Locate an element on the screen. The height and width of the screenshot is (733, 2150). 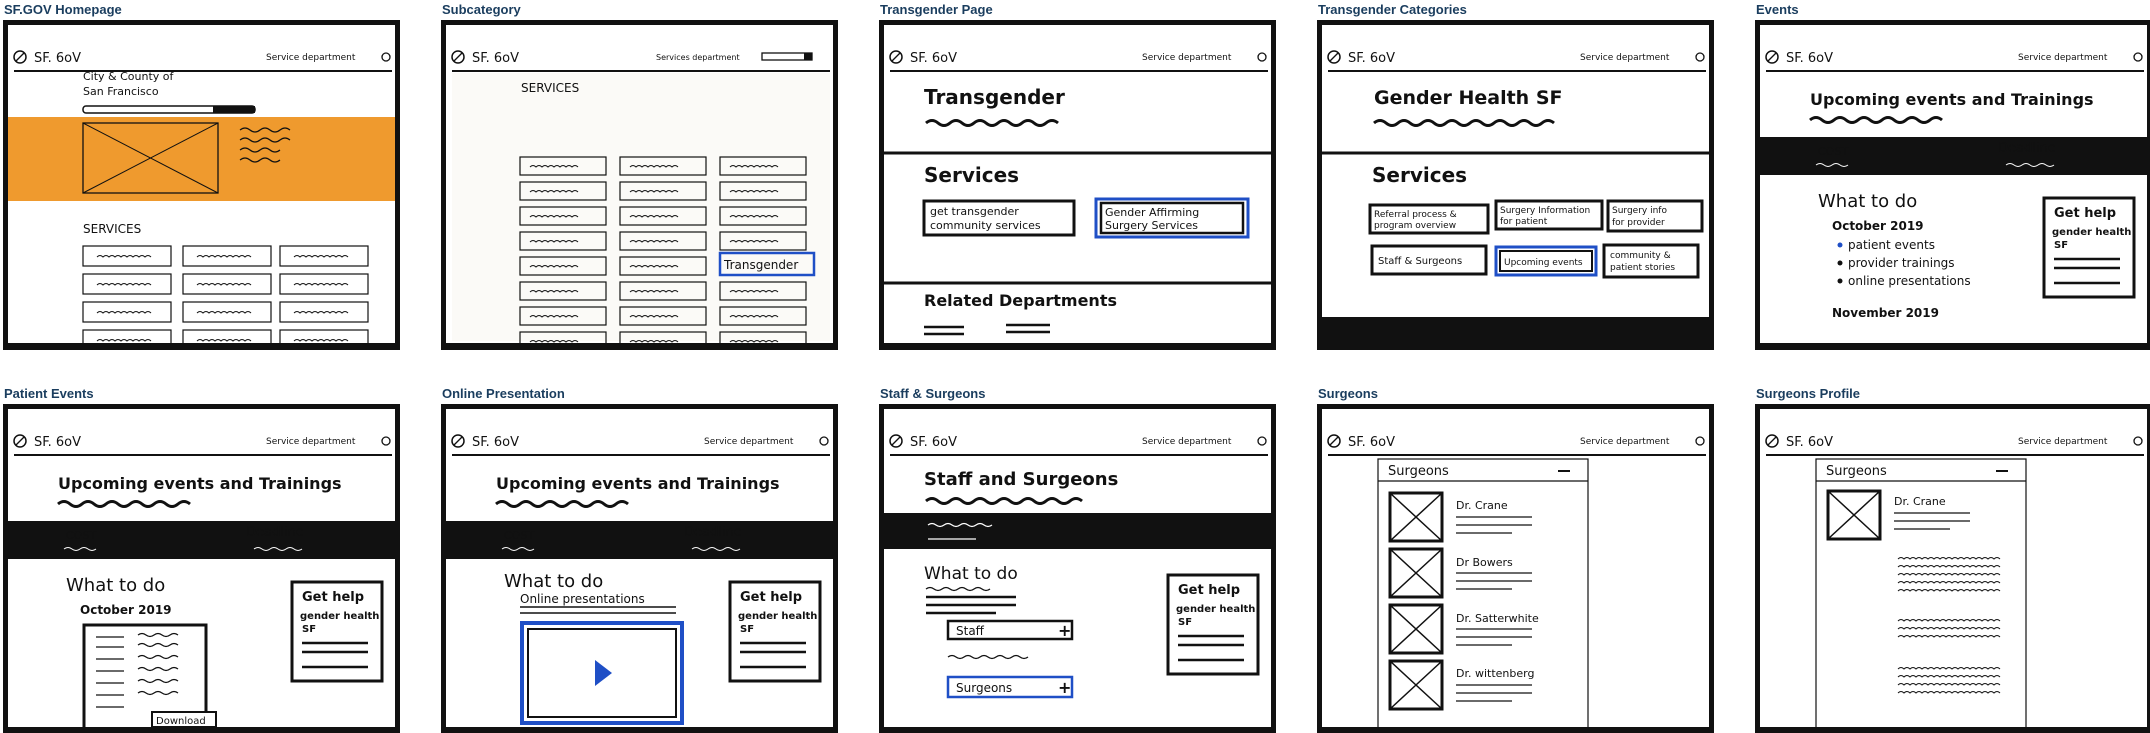
frame-title: Events is located at coordinates (1777, 9).